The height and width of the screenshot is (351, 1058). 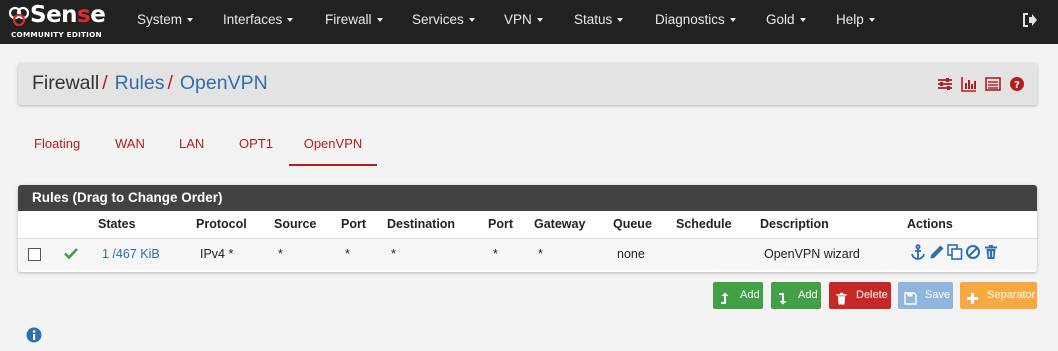 What do you see at coordinates (725, 296) in the screenshot?
I see `level-up-icon` at bounding box center [725, 296].